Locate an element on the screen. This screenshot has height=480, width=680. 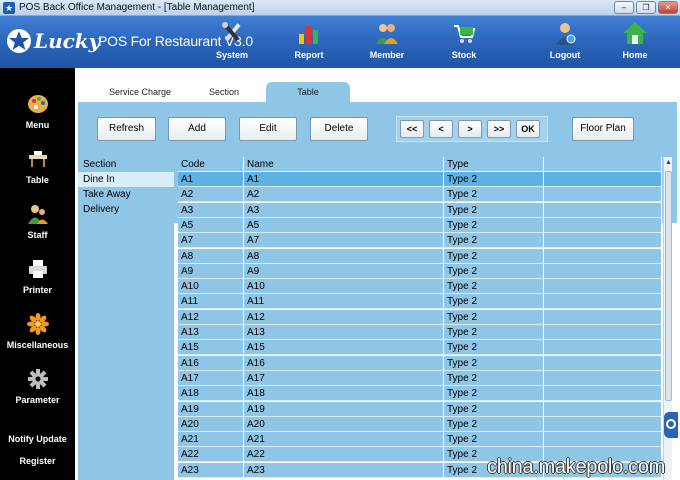
sidebar-item-label: Printer is located at coordinates (37, 290).